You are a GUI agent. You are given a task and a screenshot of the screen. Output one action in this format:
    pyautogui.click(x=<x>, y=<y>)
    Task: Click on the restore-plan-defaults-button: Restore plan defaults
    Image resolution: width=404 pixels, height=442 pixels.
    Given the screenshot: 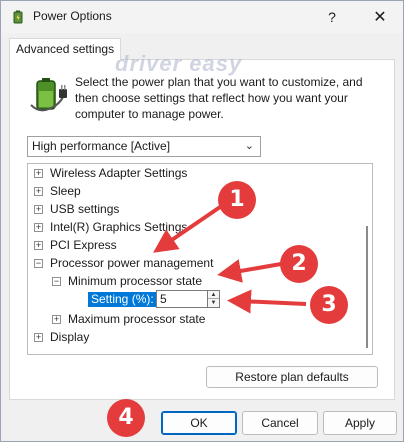 What is the action you would take?
    pyautogui.click(x=292, y=377)
    